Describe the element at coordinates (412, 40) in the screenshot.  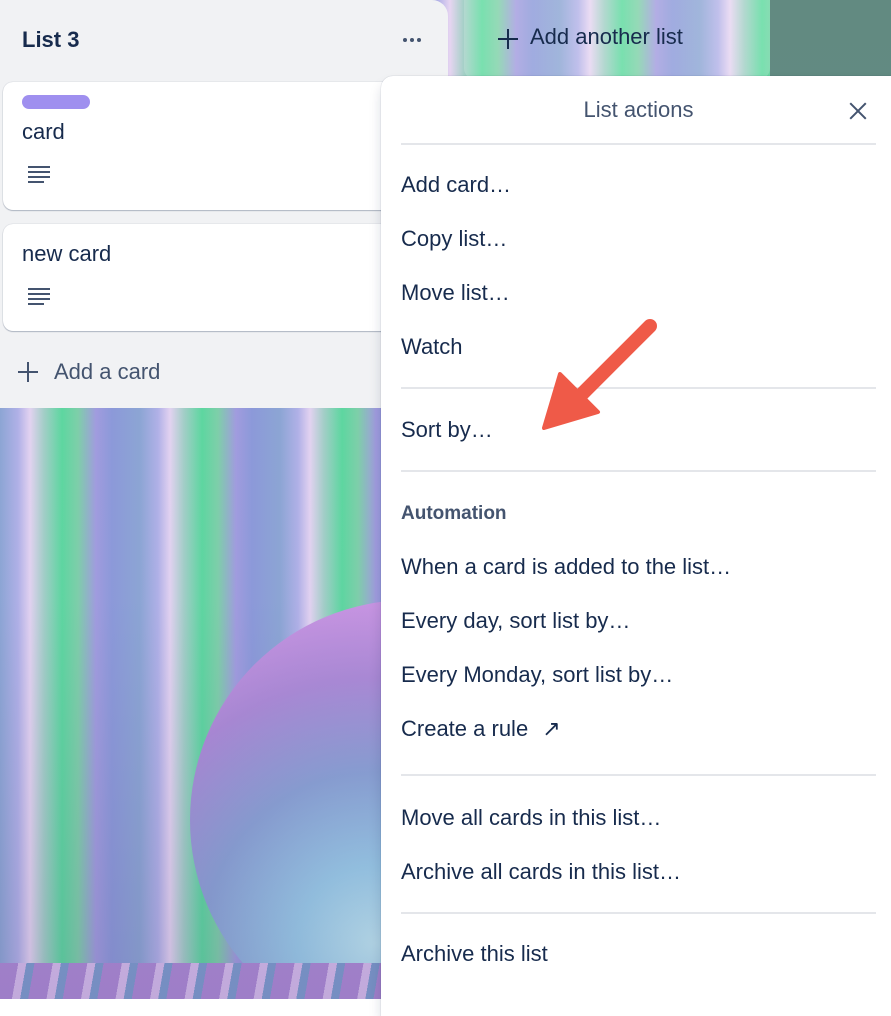
I see `list-menu-button` at that location.